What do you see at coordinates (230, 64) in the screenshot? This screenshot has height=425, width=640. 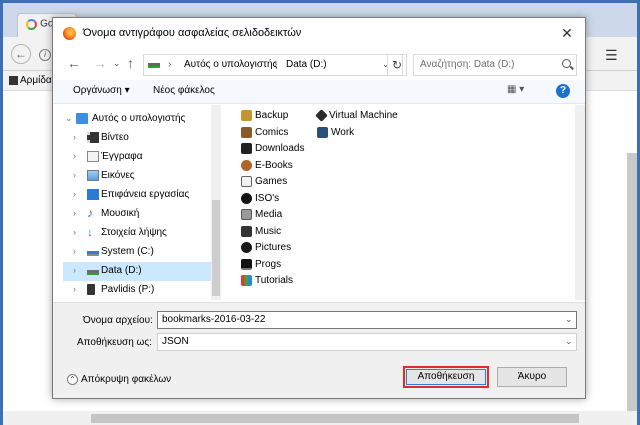 I see `breadcrumb-this-pc: Αυτός ο υπολογιστής` at bounding box center [230, 64].